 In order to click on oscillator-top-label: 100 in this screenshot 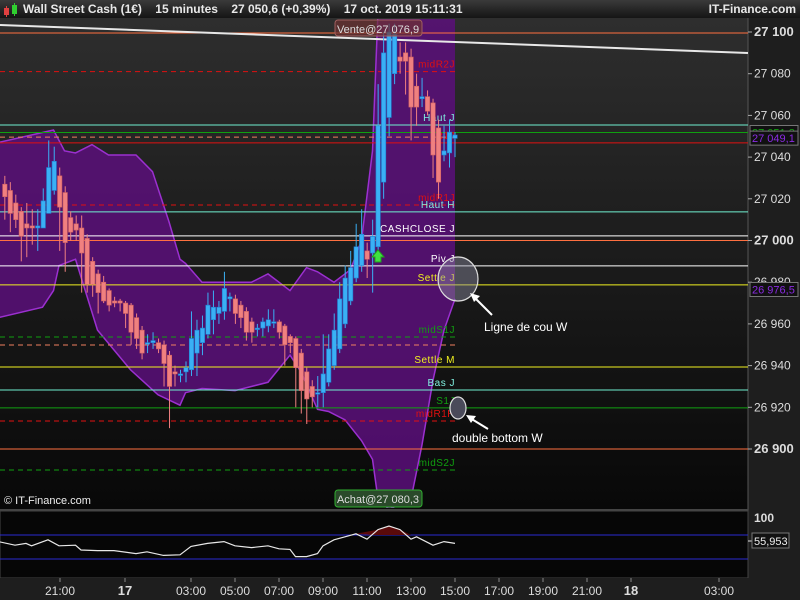, I will do `click(764, 518)`.